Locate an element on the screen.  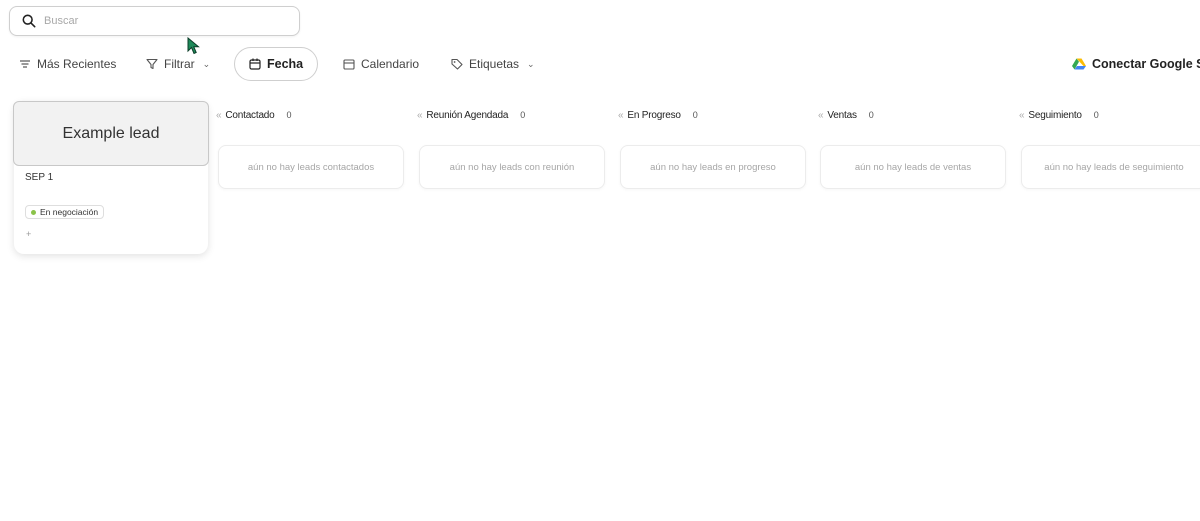
empty-state: aún no hay leads con reunión is located at coordinates (512, 167).